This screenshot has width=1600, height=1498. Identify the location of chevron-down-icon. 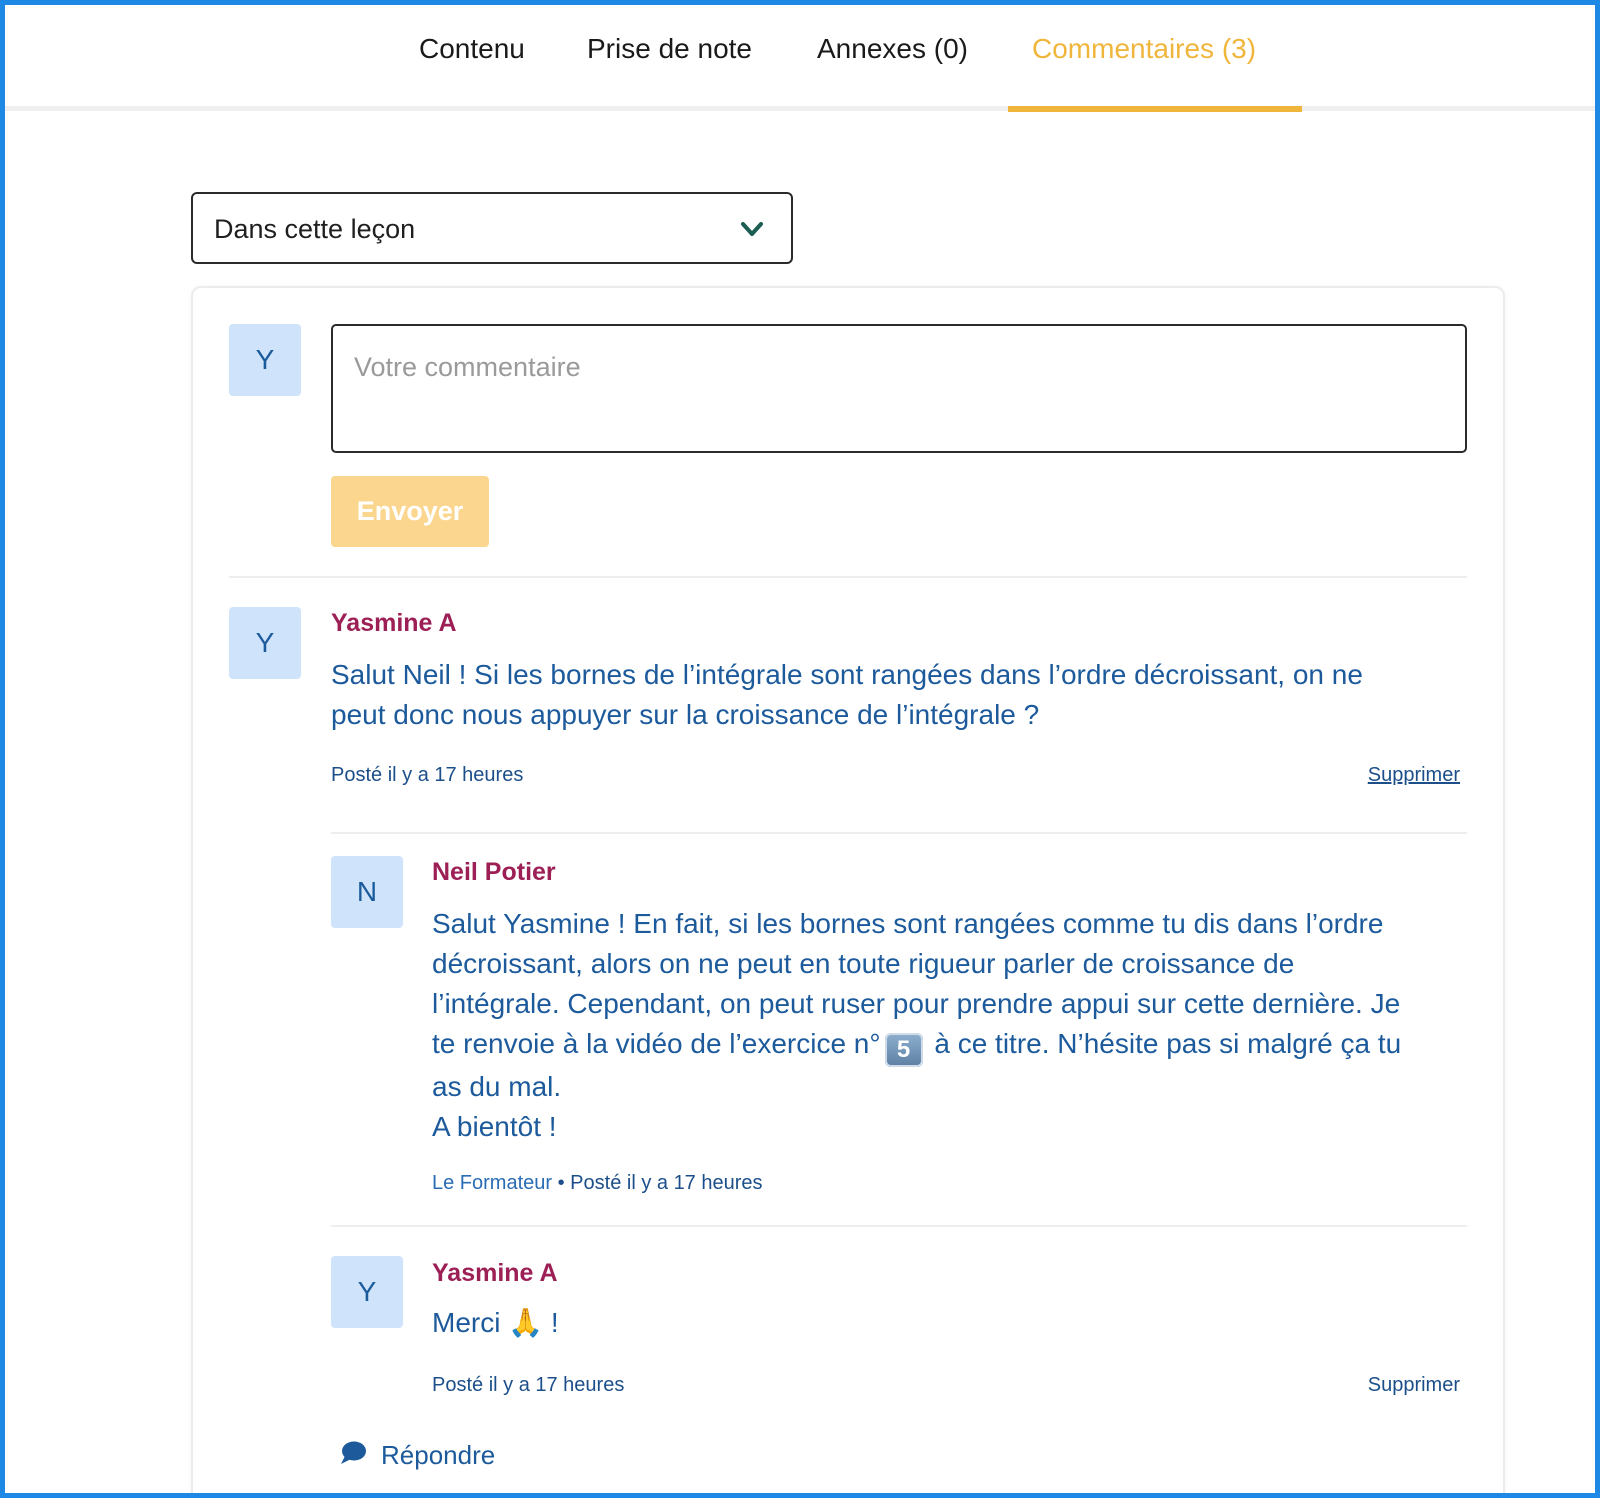
(752, 229).